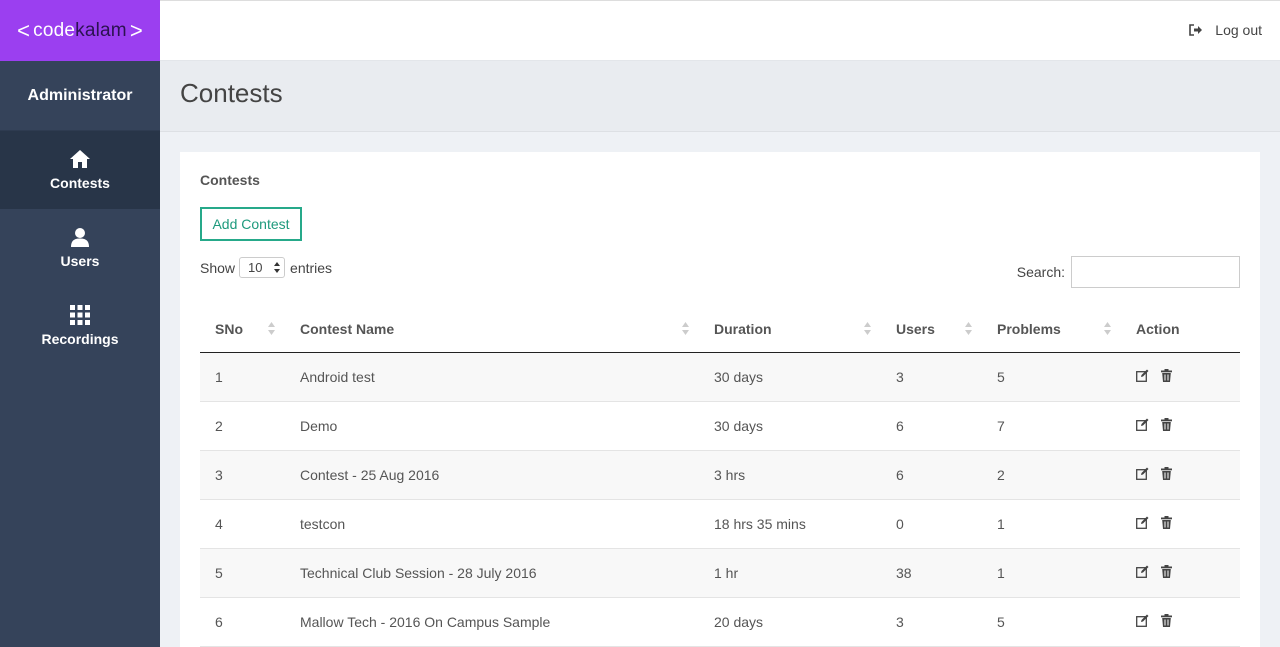  Describe the element at coordinates (231, 93) in the screenshot. I see `page-title: Contests` at that location.